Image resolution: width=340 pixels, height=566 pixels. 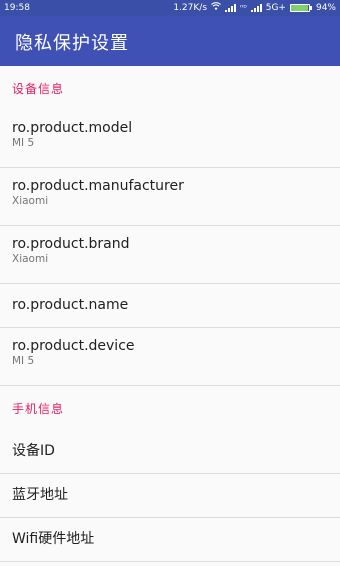 I want to click on battery-percent: 94%, so click(x=325, y=8).